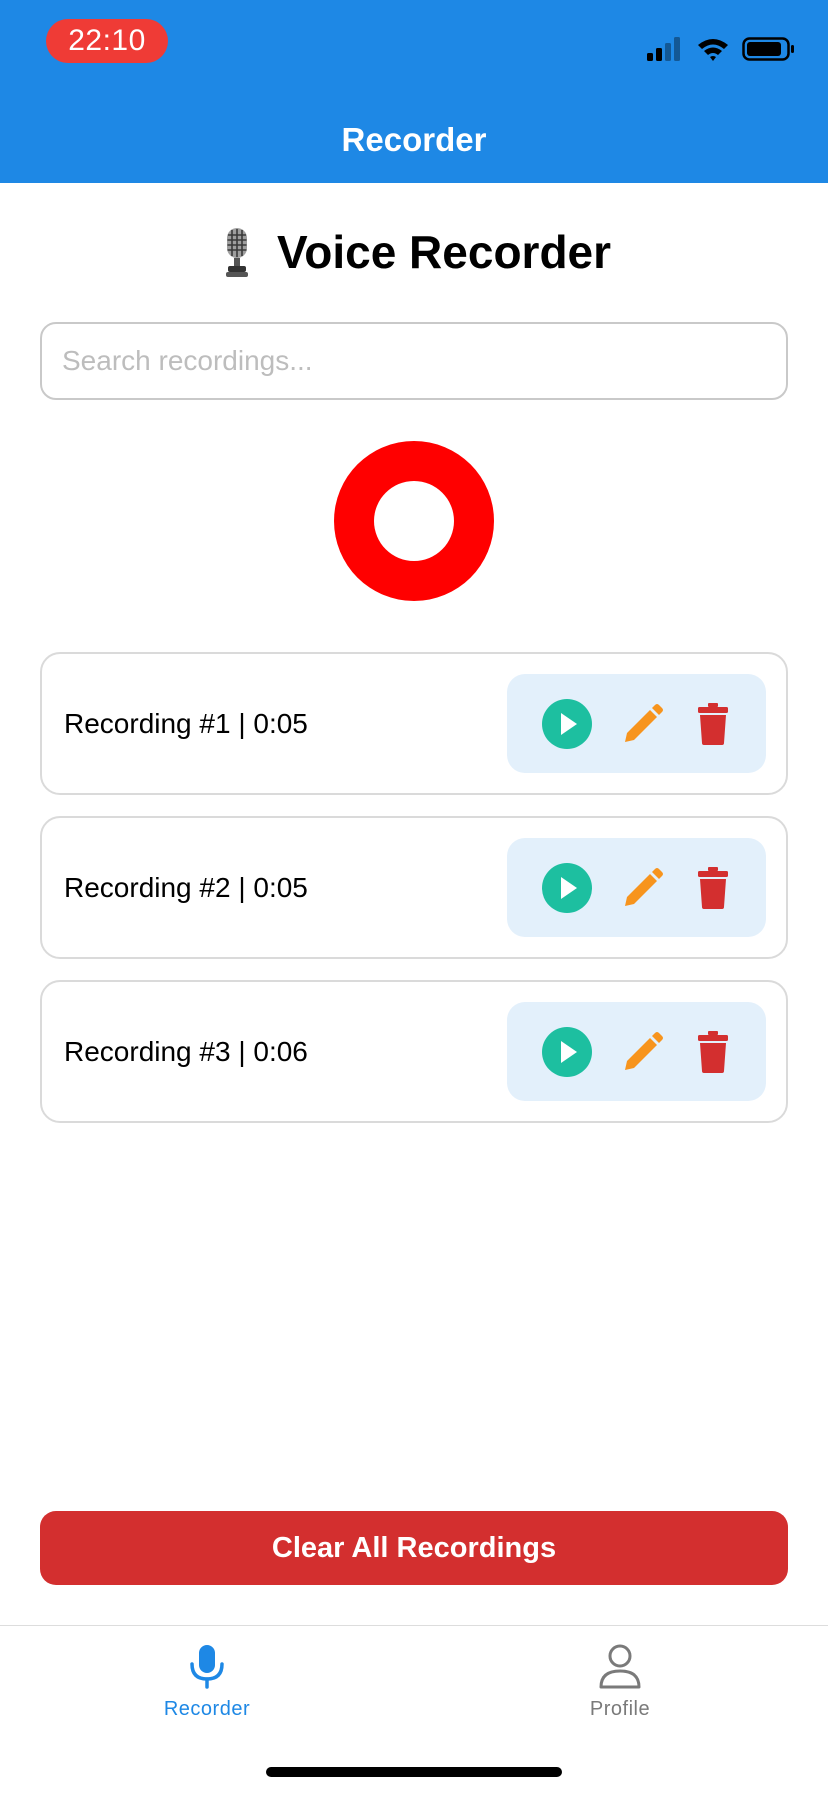  Describe the element at coordinates (236, 252) in the screenshot. I see `studio-microphone-emoji-icon` at that location.